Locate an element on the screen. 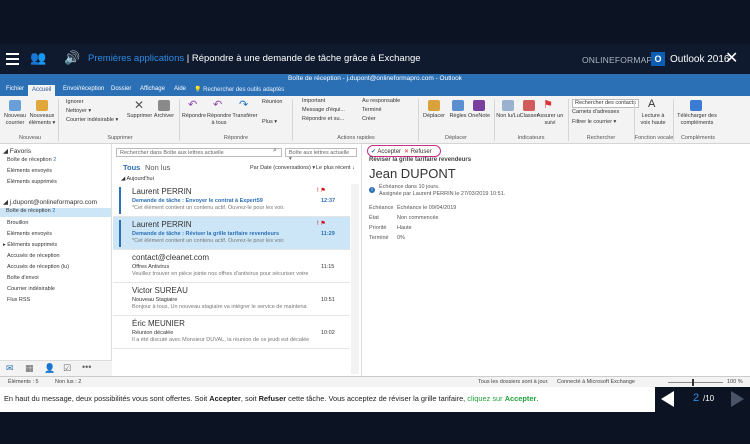  tell-me: 💡 Rechercher des outils adaptés is located at coordinates (239, 89).